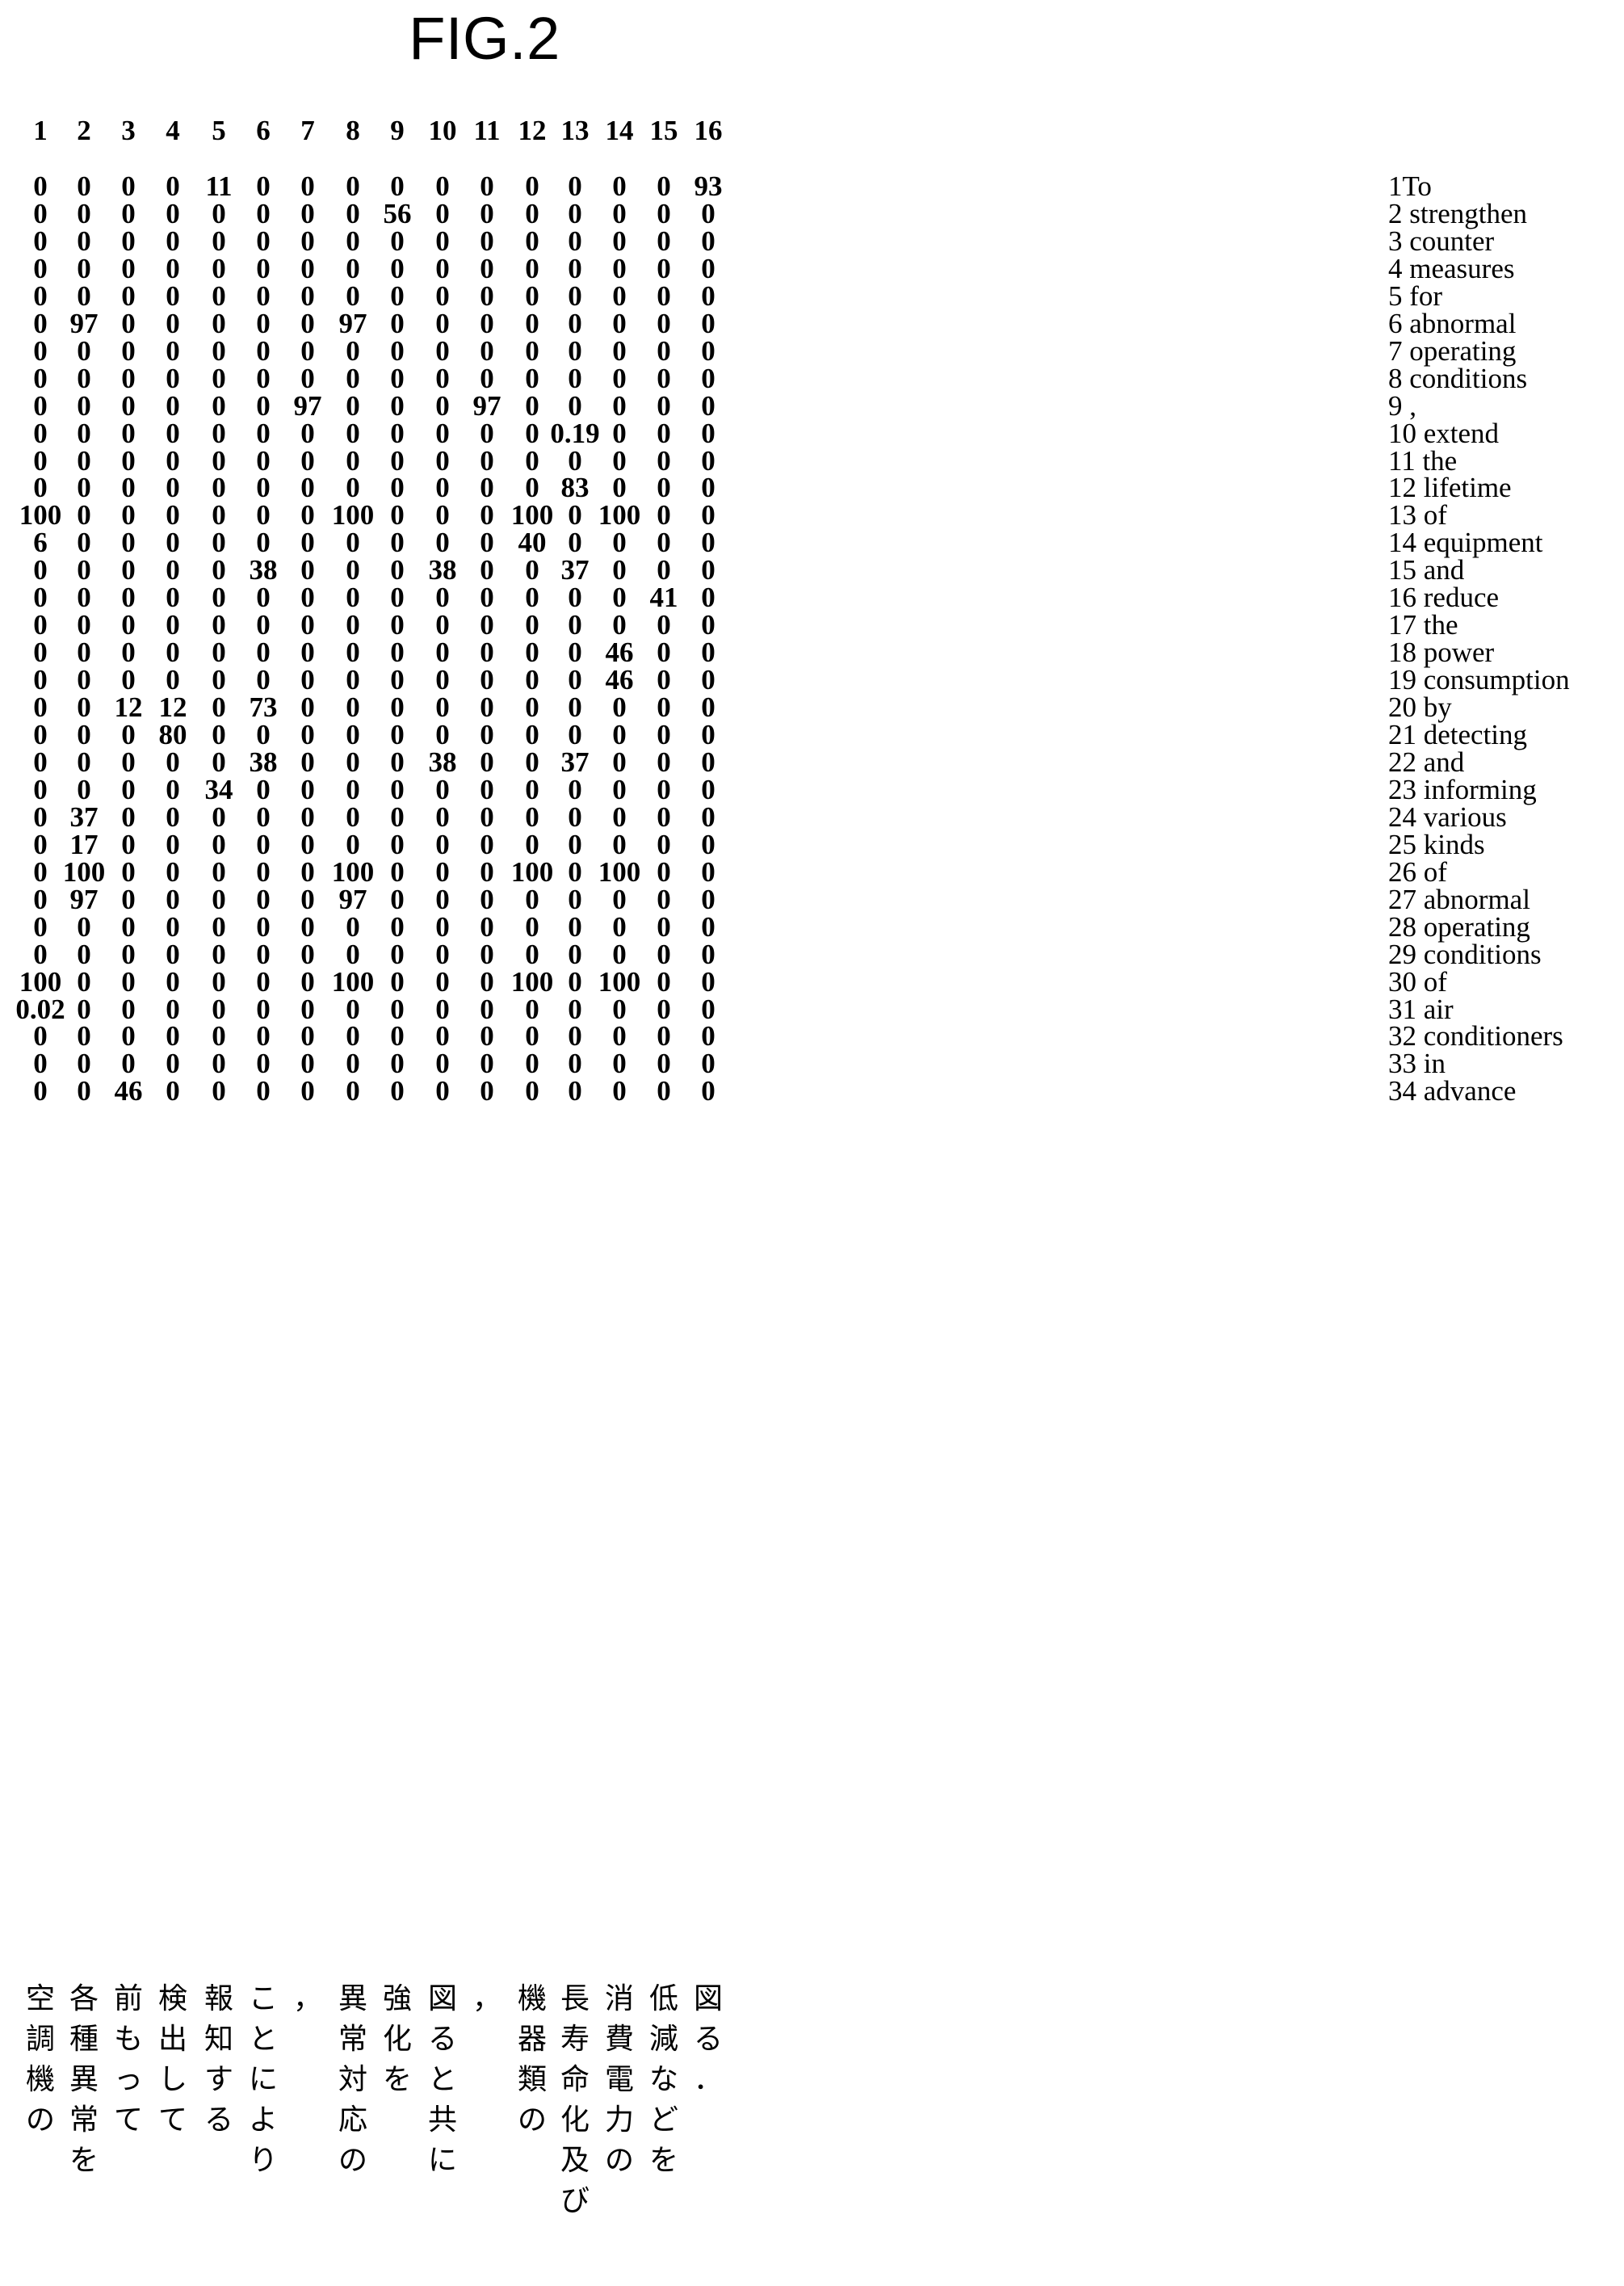 Image resolution: width=1624 pixels, height=2286 pixels. What do you see at coordinates (663, 2120) in the screenshot?
I see `japanese-character: ど` at bounding box center [663, 2120].